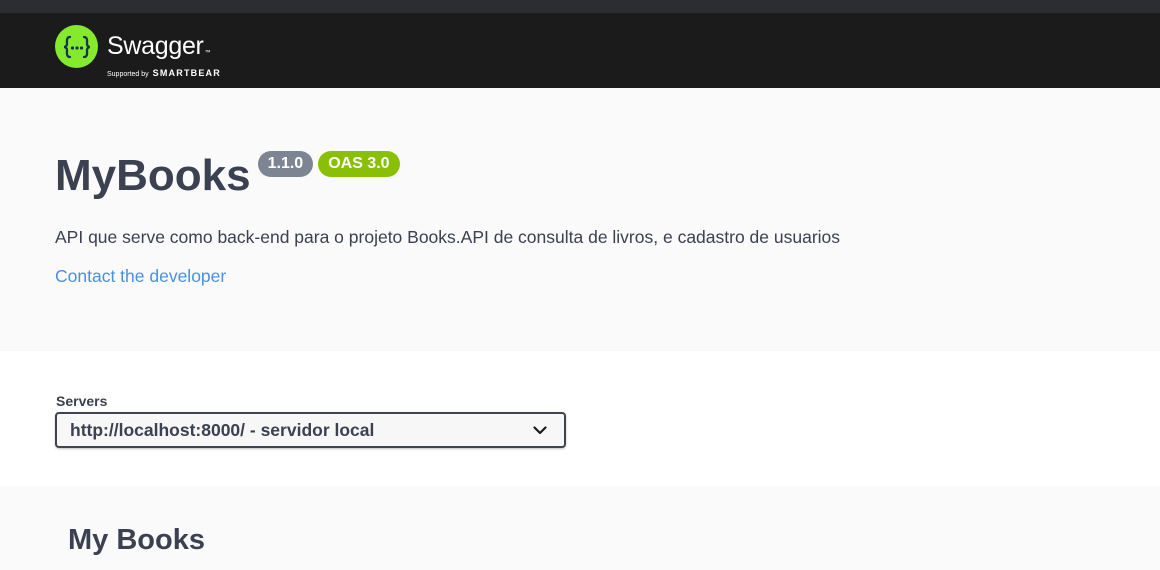 The image size is (1160, 570). I want to click on servers-selected-value: http://localhost:8000/ - servidor local, so click(222, 429).